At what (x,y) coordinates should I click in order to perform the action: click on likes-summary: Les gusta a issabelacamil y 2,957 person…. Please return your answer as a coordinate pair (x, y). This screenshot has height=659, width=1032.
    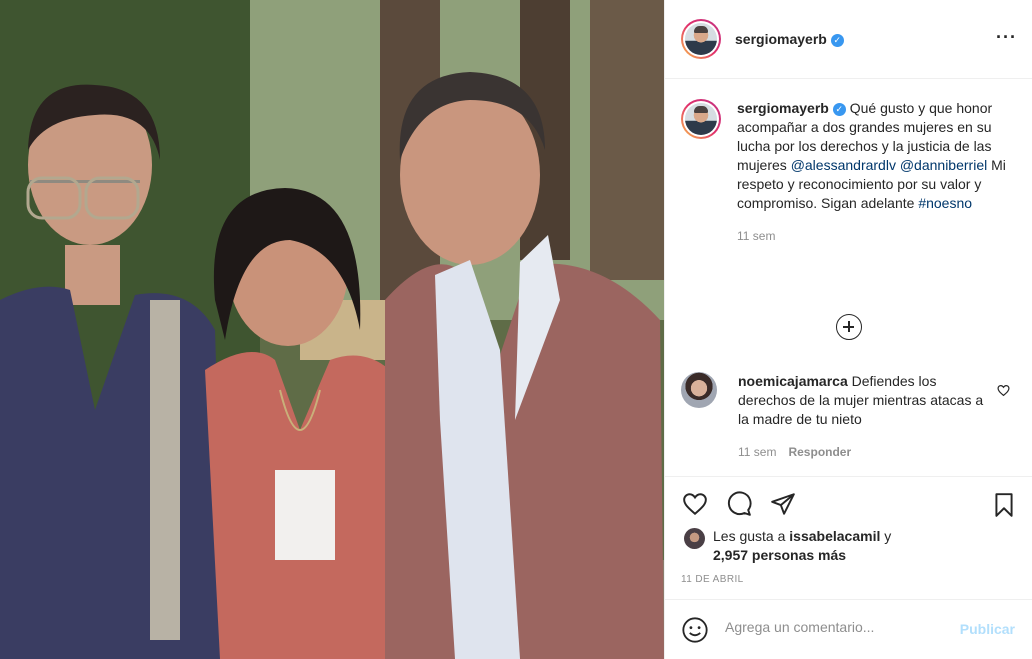
    Looking at the image, I should click on (851, 546).